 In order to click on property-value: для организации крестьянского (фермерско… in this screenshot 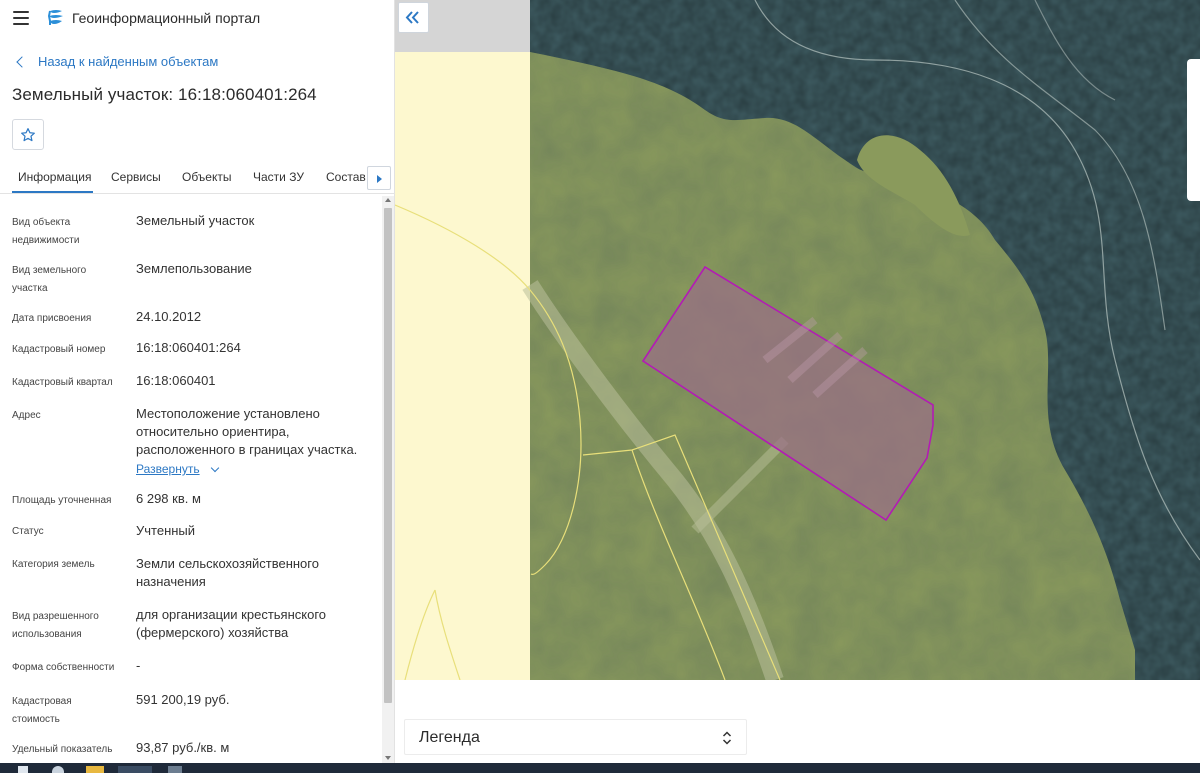, I will do `click(231, 623)`.